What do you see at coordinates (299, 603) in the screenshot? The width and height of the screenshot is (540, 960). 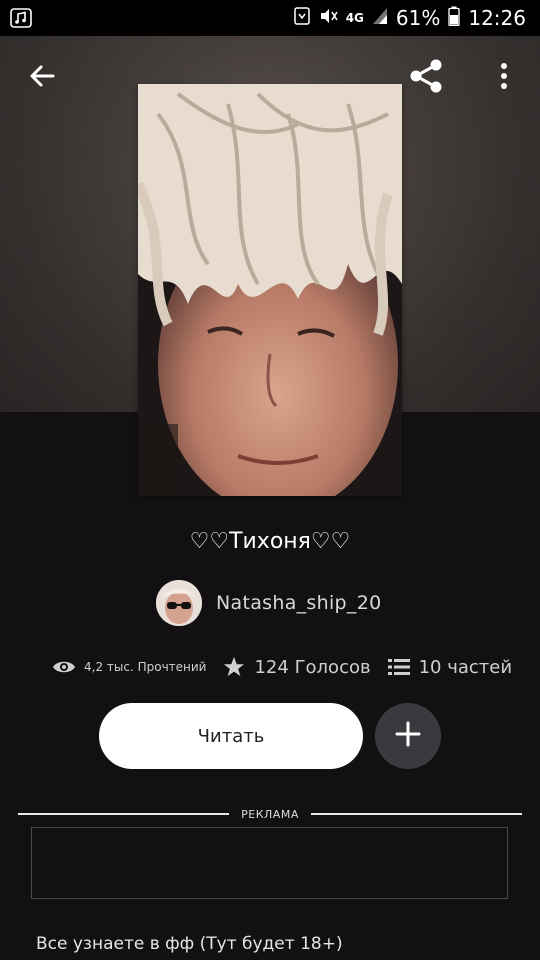 I see `author-name: Natasha_ship_20` at bounding box center [299, 603].